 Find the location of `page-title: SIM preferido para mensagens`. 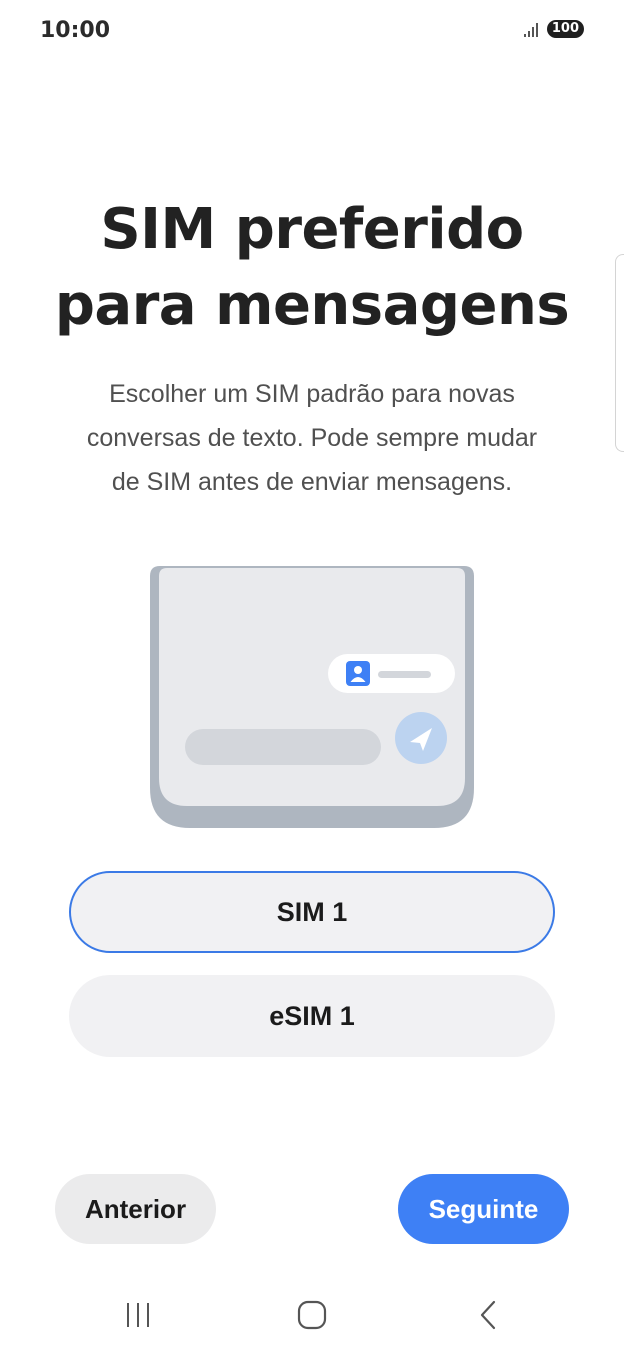

page-title: SIM preferido para mensagens is located at coordinates (312, 268).